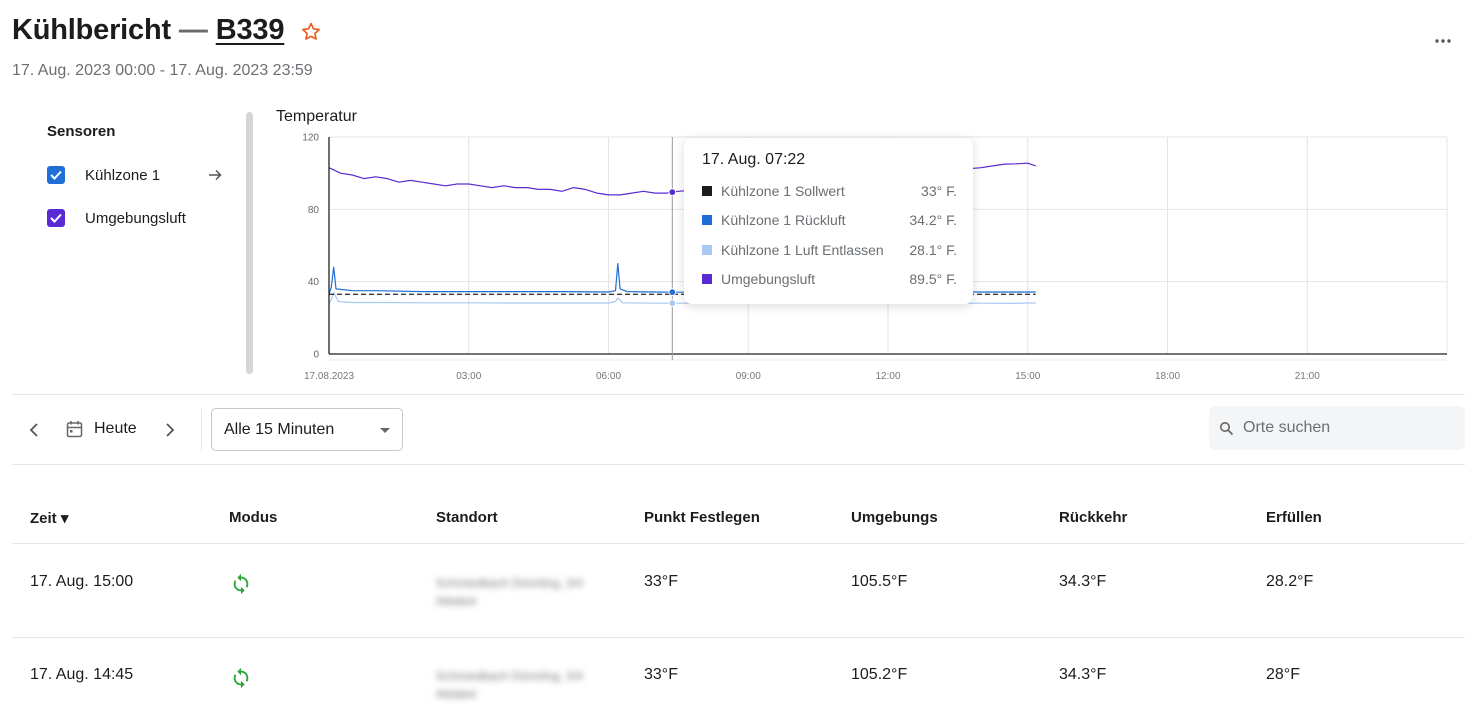 The height and width of the screenshot is (723, 1472). Describe the element at coordinates (1283, 674) in the screenshot. I see `cell-supply: 28°F` at that location.